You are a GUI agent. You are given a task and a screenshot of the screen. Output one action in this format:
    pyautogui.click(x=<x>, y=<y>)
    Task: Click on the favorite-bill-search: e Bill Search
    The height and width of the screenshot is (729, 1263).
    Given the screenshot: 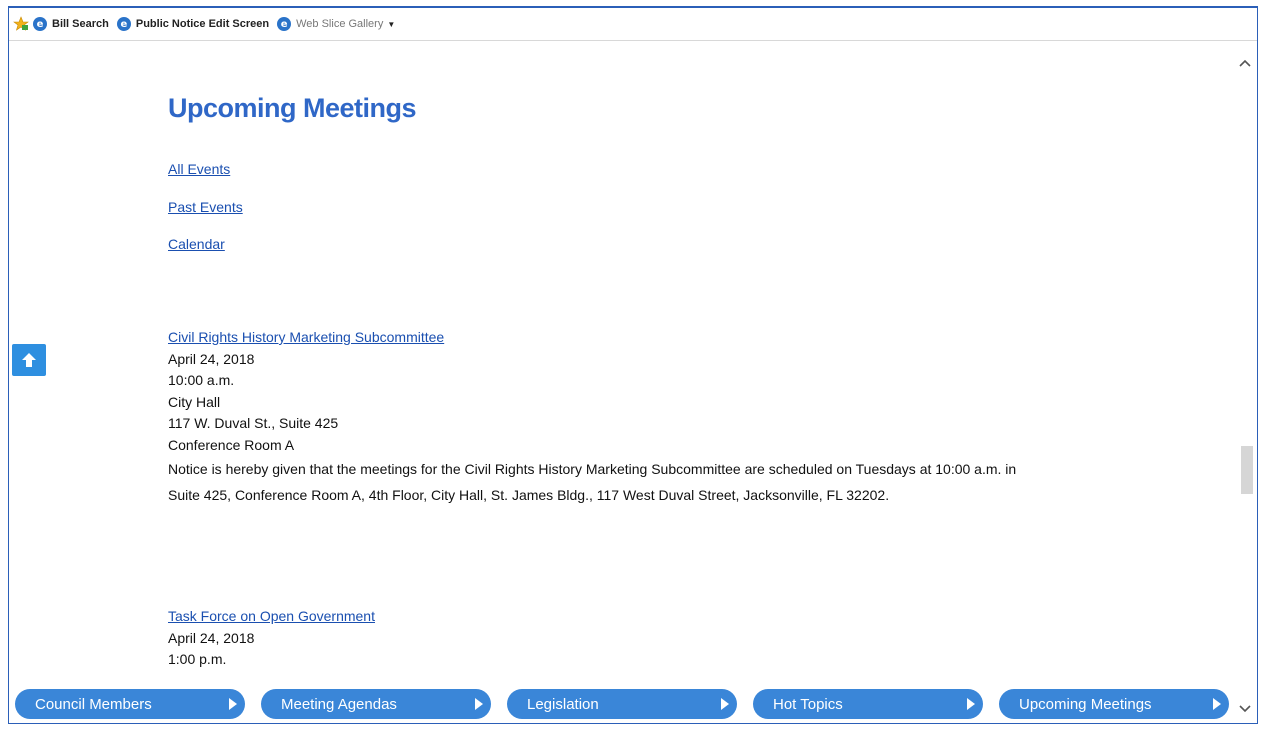 What is the action you would take?
    pyautogui.click(x=71, y=24)
    